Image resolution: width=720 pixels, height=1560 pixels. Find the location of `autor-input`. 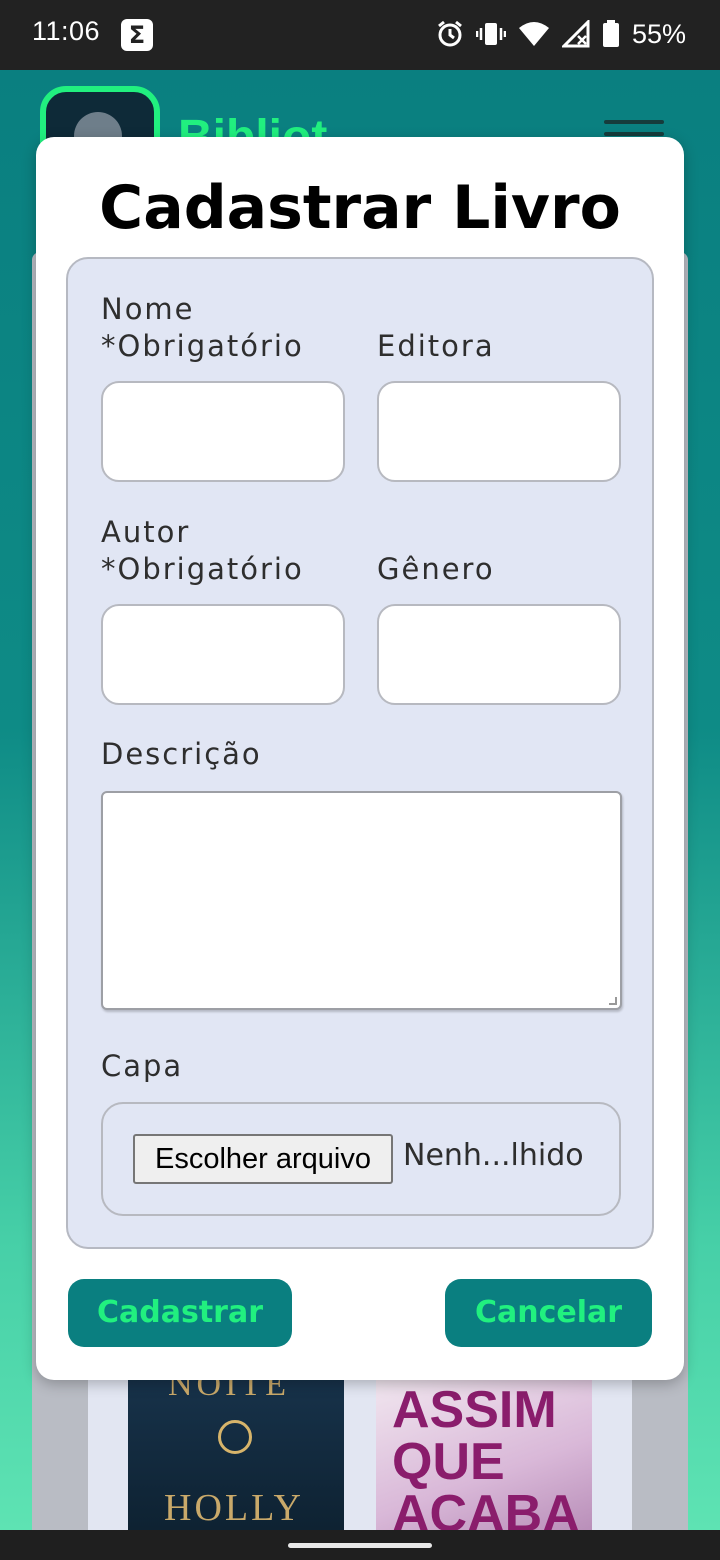

autor-input is located at coordinates (223, 654).